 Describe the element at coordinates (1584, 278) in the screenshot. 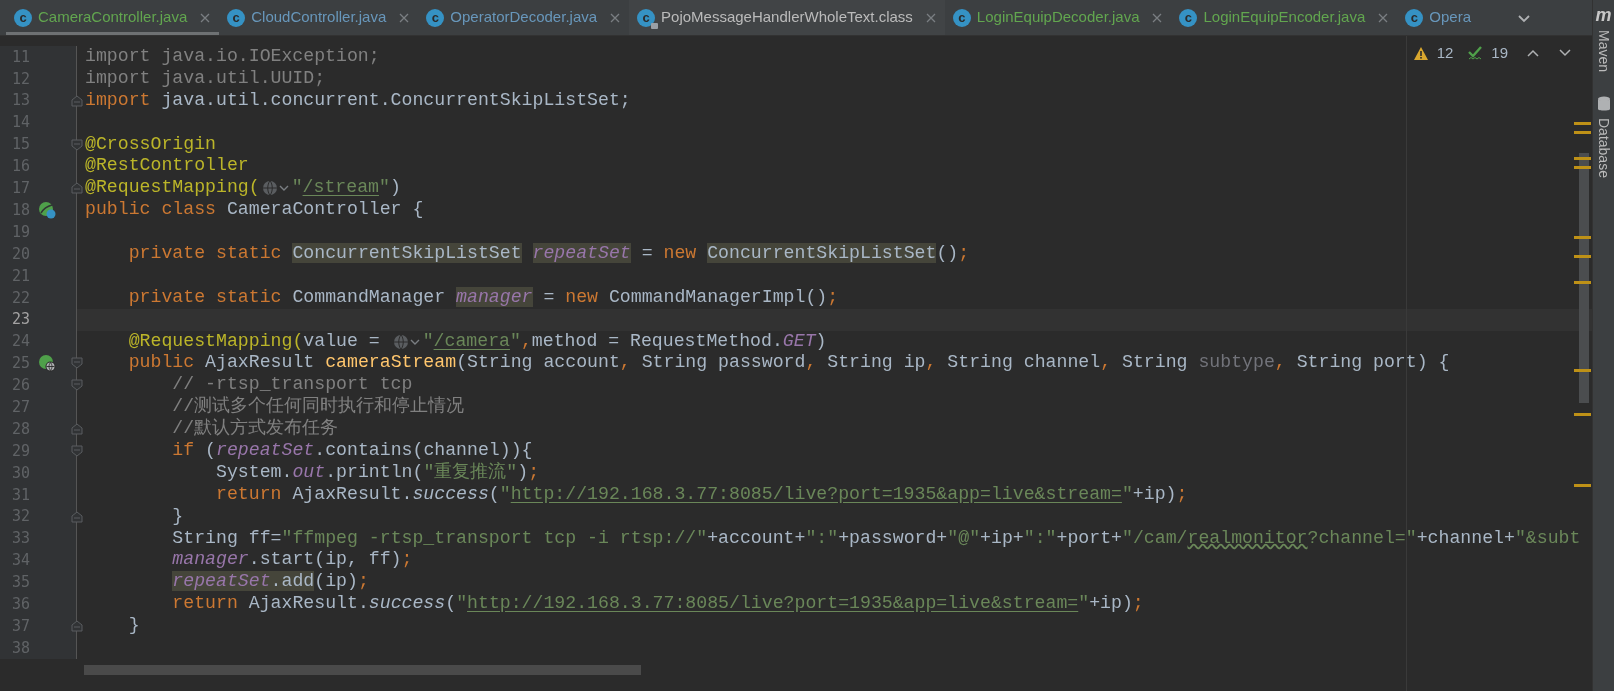

I see `vertical-scrollbar` at that location.